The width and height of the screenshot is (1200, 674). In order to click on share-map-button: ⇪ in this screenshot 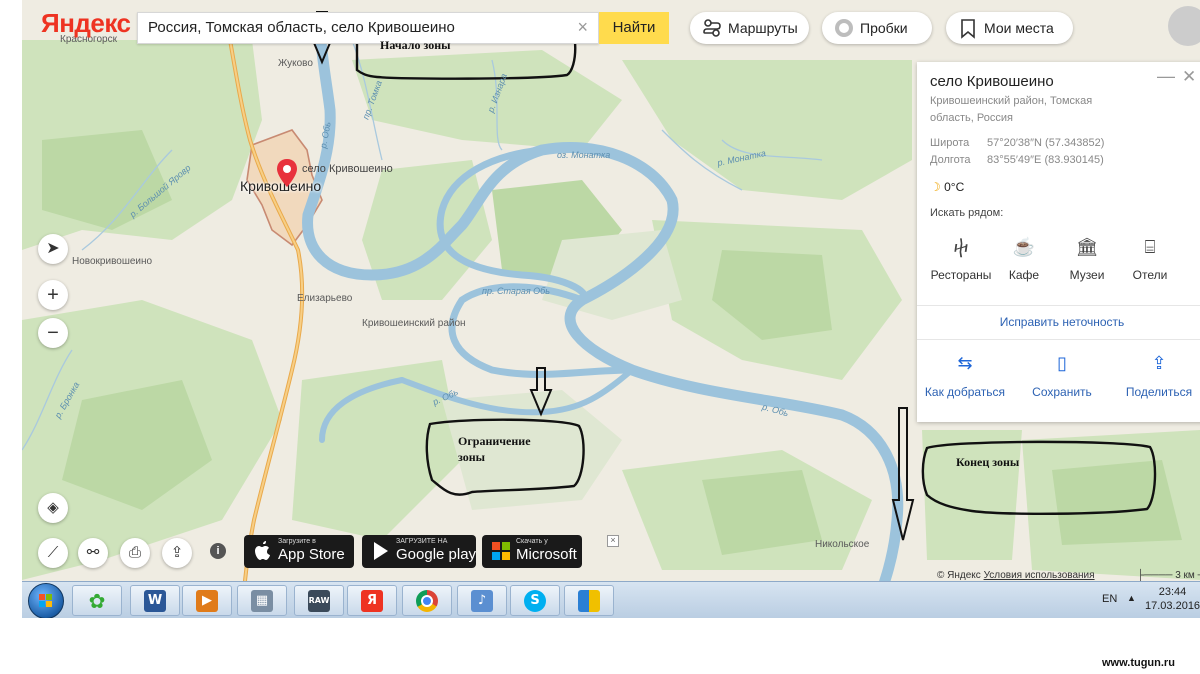, I will do `click(177, 553)`.